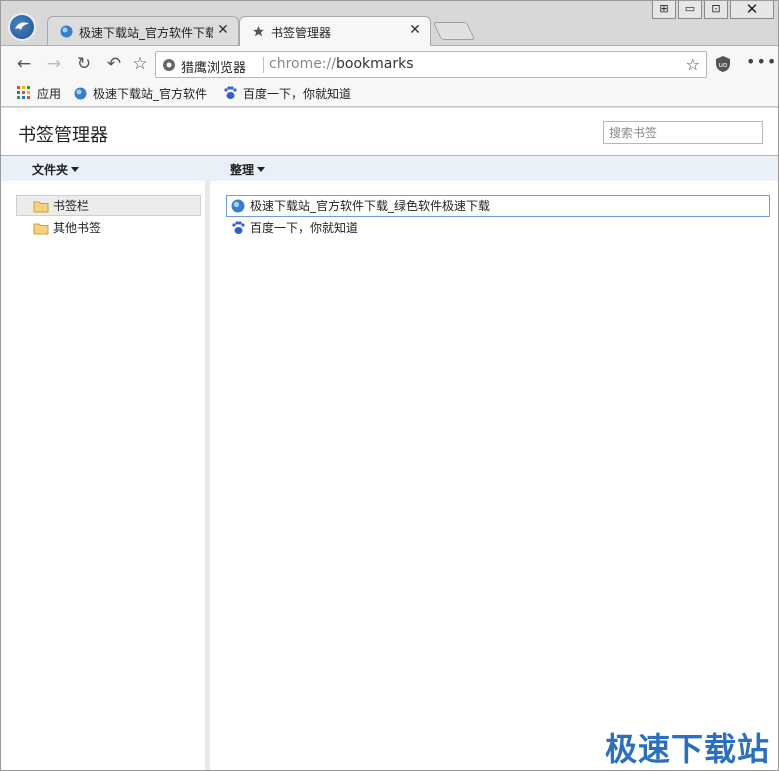  Describe the element at coordinates (63, 135) in the screenshot. I see `page-title: 书签管理器` at that location.